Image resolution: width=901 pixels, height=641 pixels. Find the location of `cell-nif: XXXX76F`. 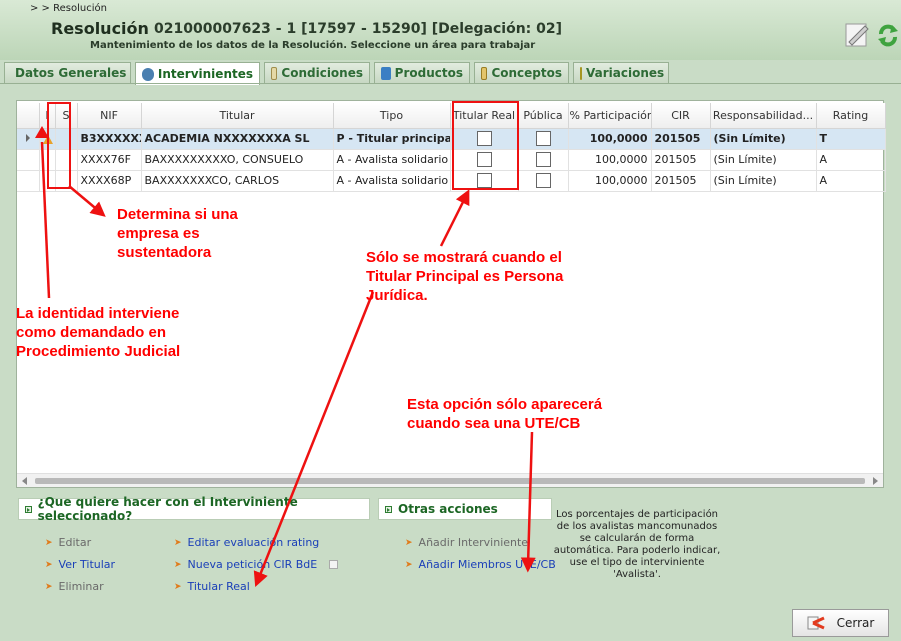

cell-nif: XXXX76F is located at coordinates (109, 160).